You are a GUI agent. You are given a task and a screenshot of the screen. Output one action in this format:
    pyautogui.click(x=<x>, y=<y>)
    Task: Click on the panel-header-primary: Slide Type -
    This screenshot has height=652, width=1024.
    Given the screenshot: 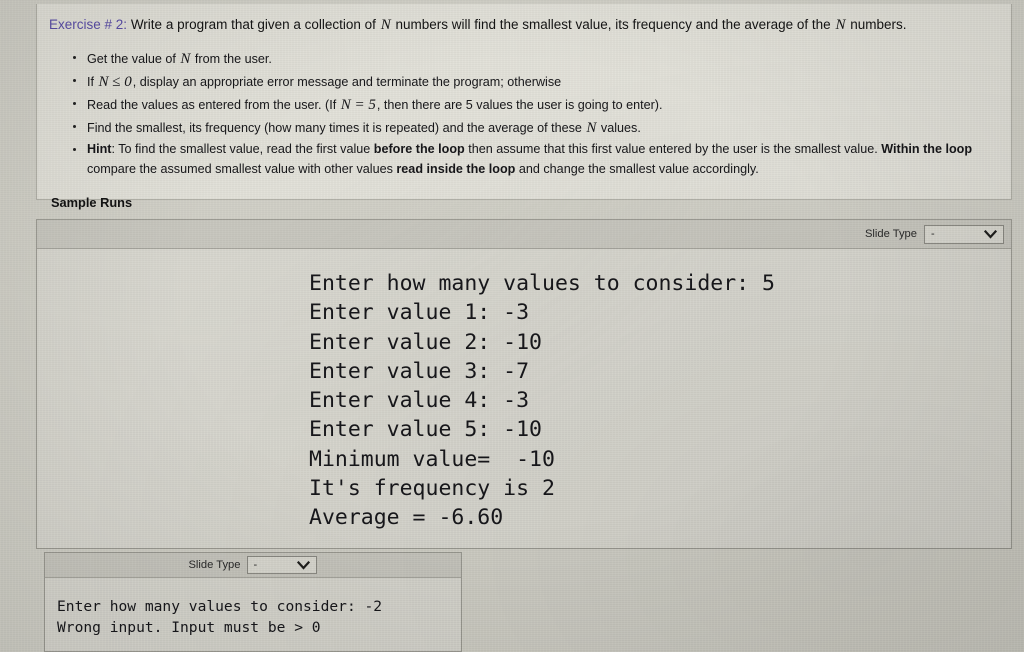 What is the action you would take?
    pyautogui.click(x=524, y=234)
    